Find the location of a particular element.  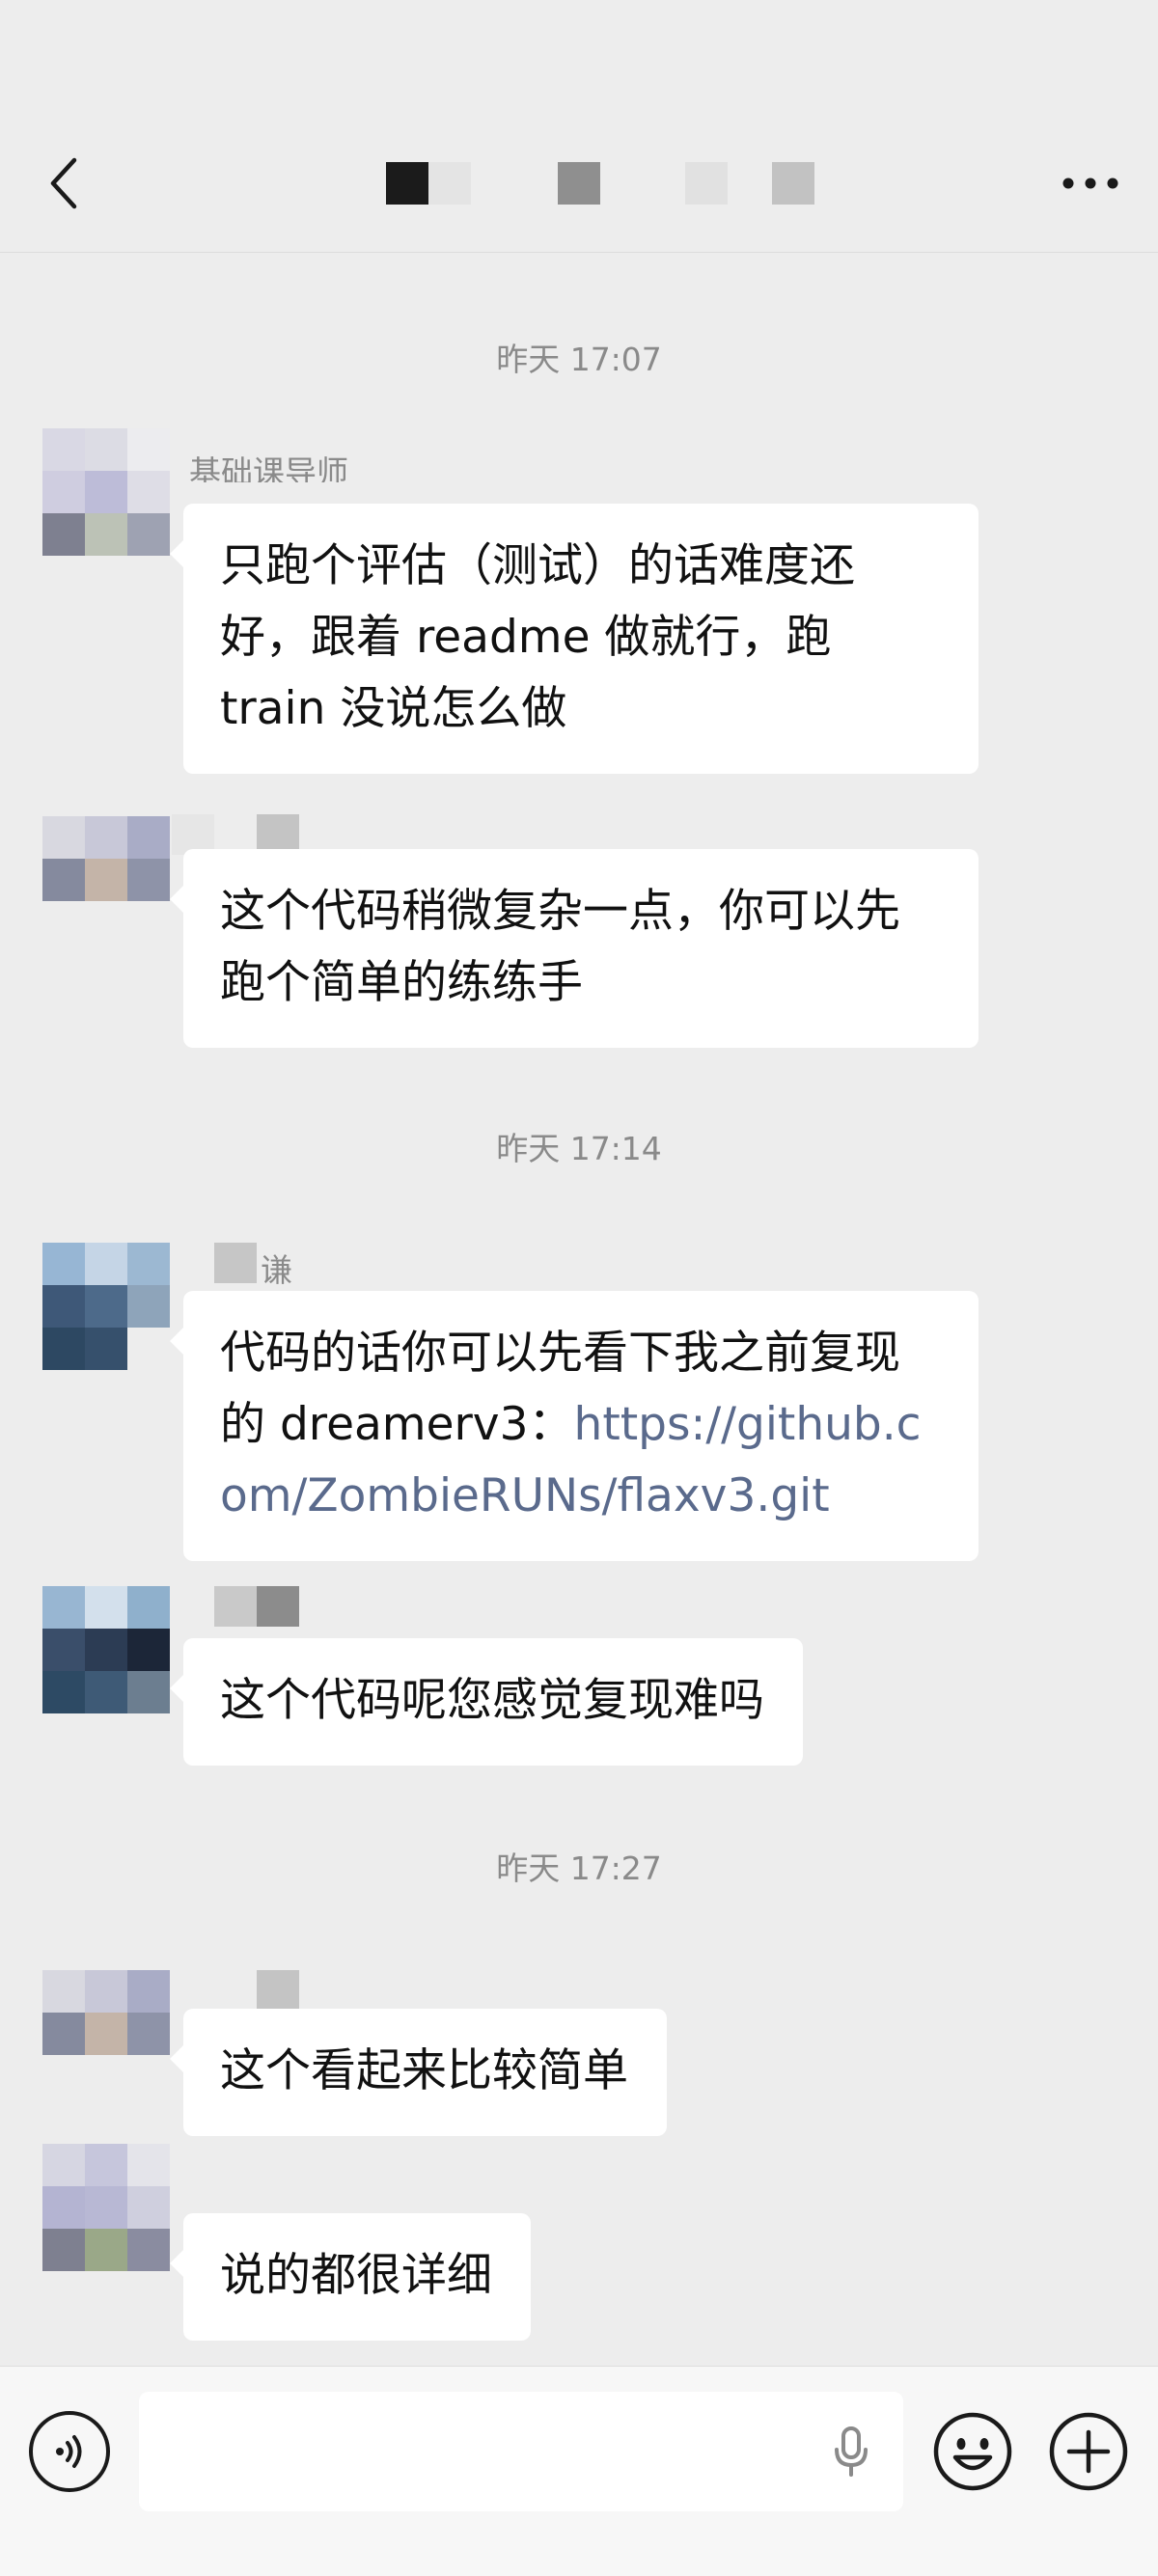

message-text: 这个代码稍微复杂一点，你可以先跑个简单的练练手 is located at coordinates (560, 947).